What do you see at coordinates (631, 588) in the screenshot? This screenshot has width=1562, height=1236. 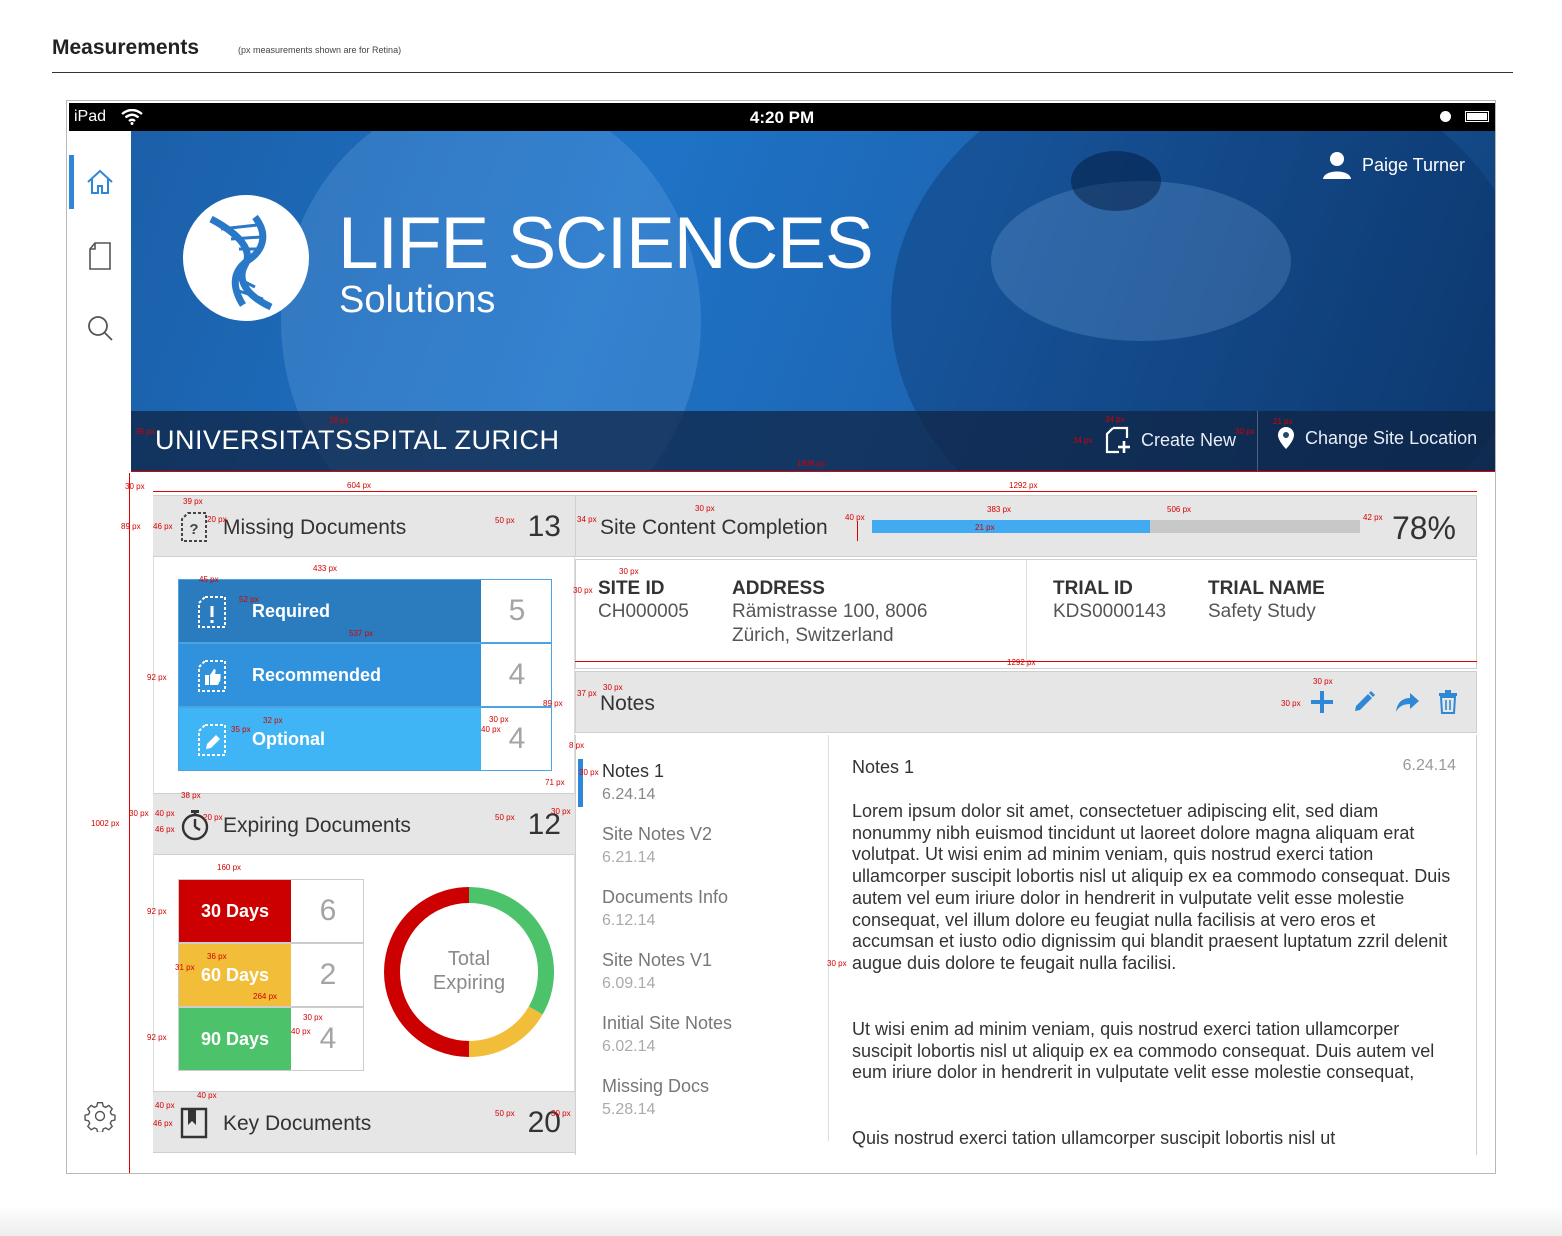 I see `site-id-label: SITE ID` at bounding box center [631, 588].